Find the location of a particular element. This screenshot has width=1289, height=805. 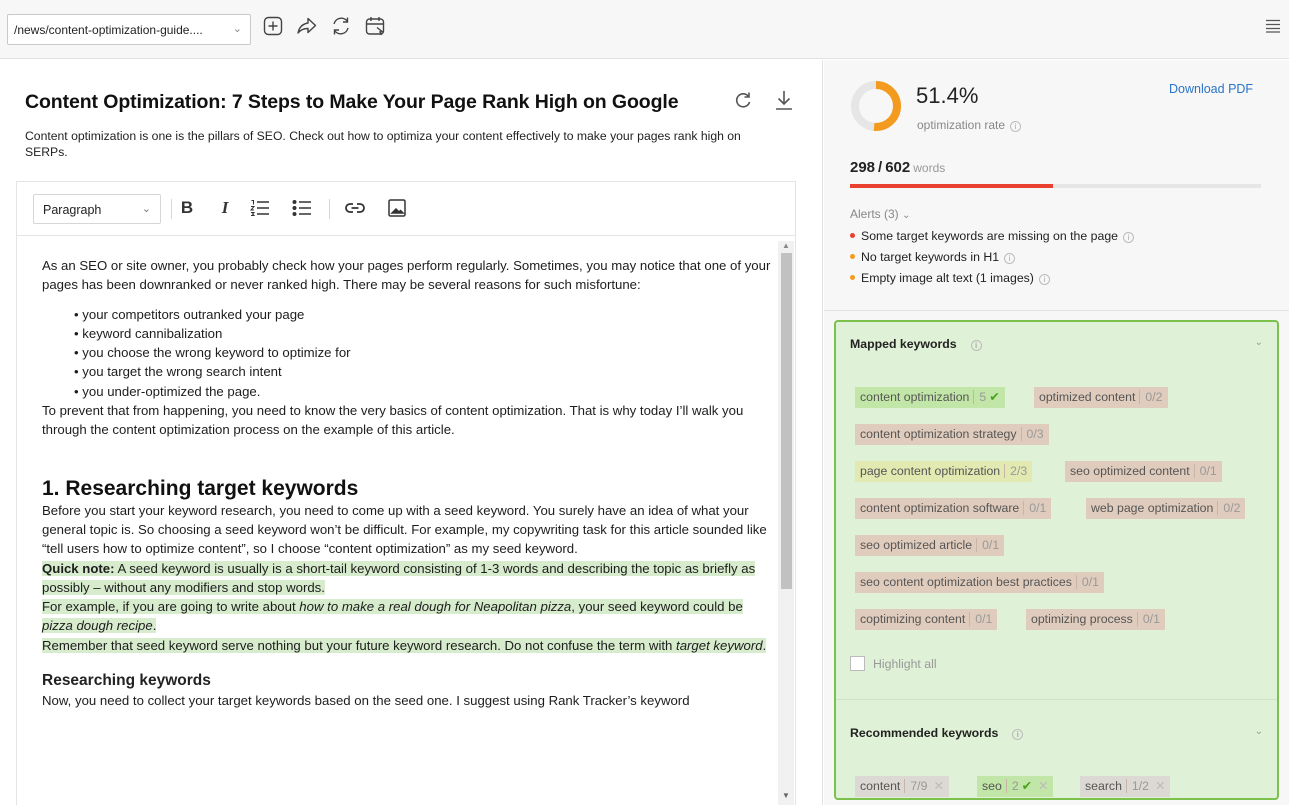

keyword-chip: content optimization software 0/1 is located at coordinates (953, 508).